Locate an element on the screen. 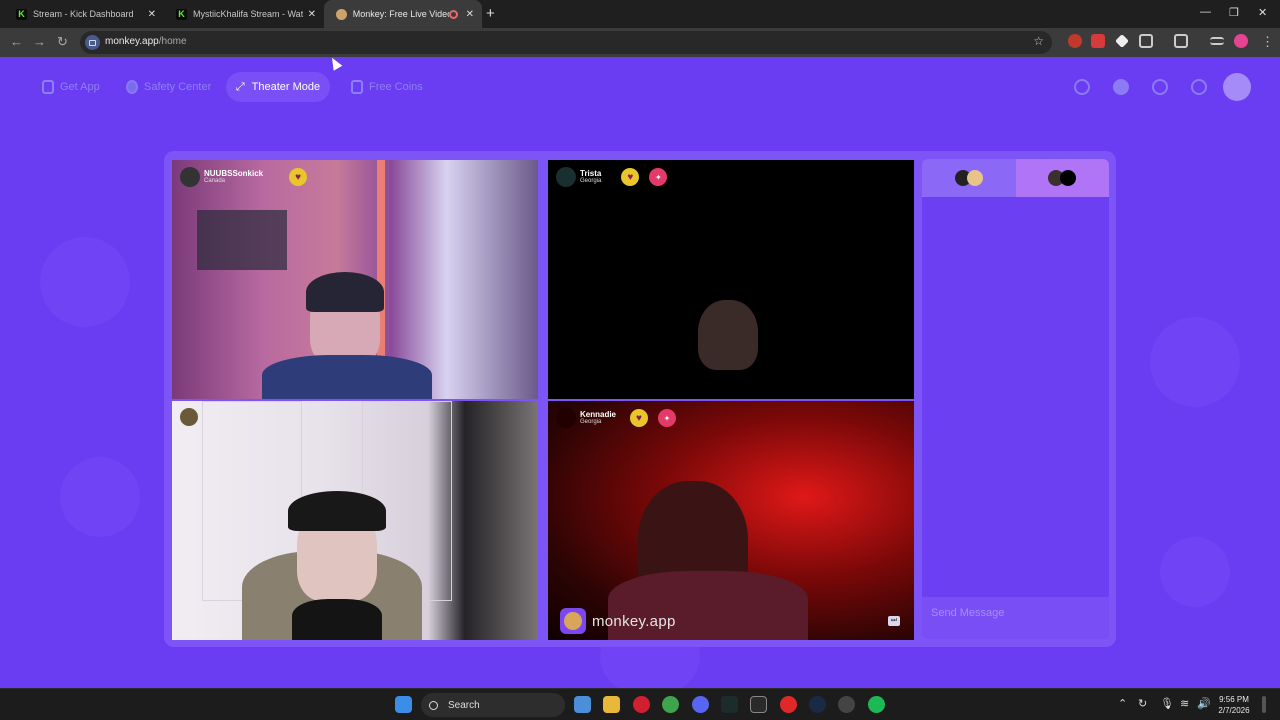 Image resolution: width=1280 pixels, height=720 pixels. file-explorer-icon is located at coordinates (611, 704).